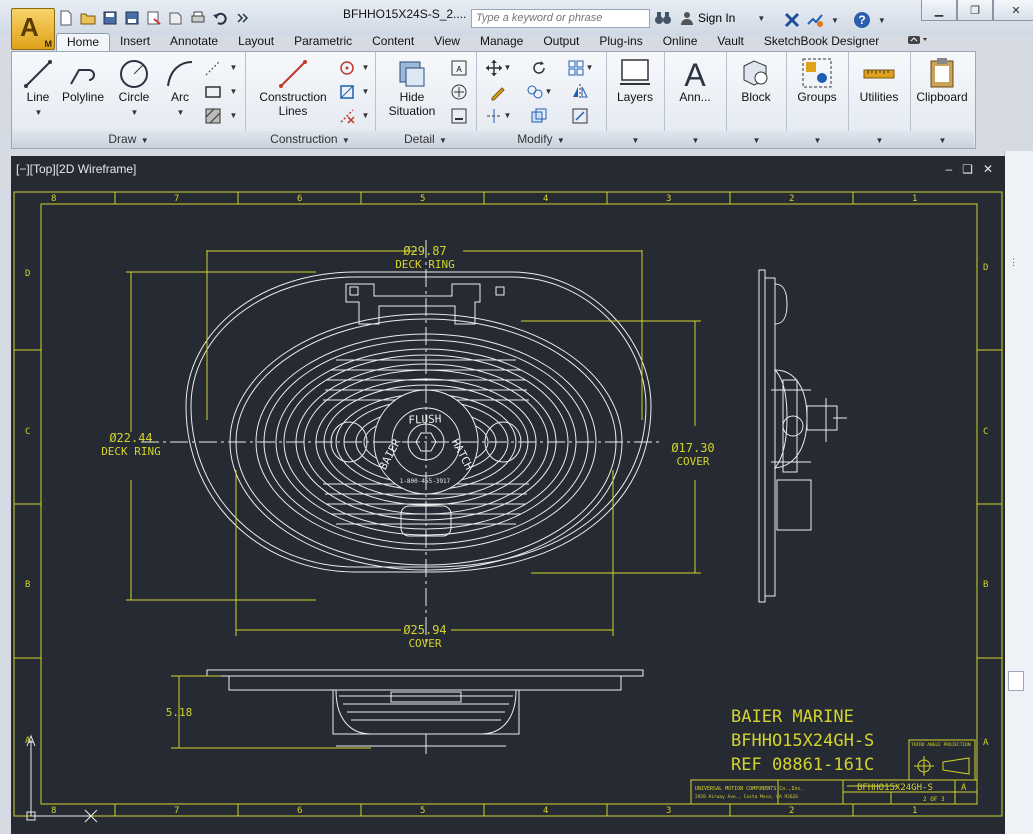 This screenshot has height=834, width=1033. Describe the element at coordinates (347, 115) in the screenshot. I see `erase-construction-icon` at that location.